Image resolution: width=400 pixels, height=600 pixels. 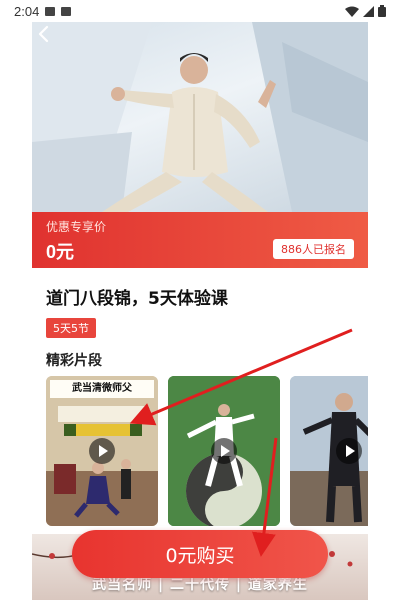 I want to click on notification-icon, so click(x=50, y=11).